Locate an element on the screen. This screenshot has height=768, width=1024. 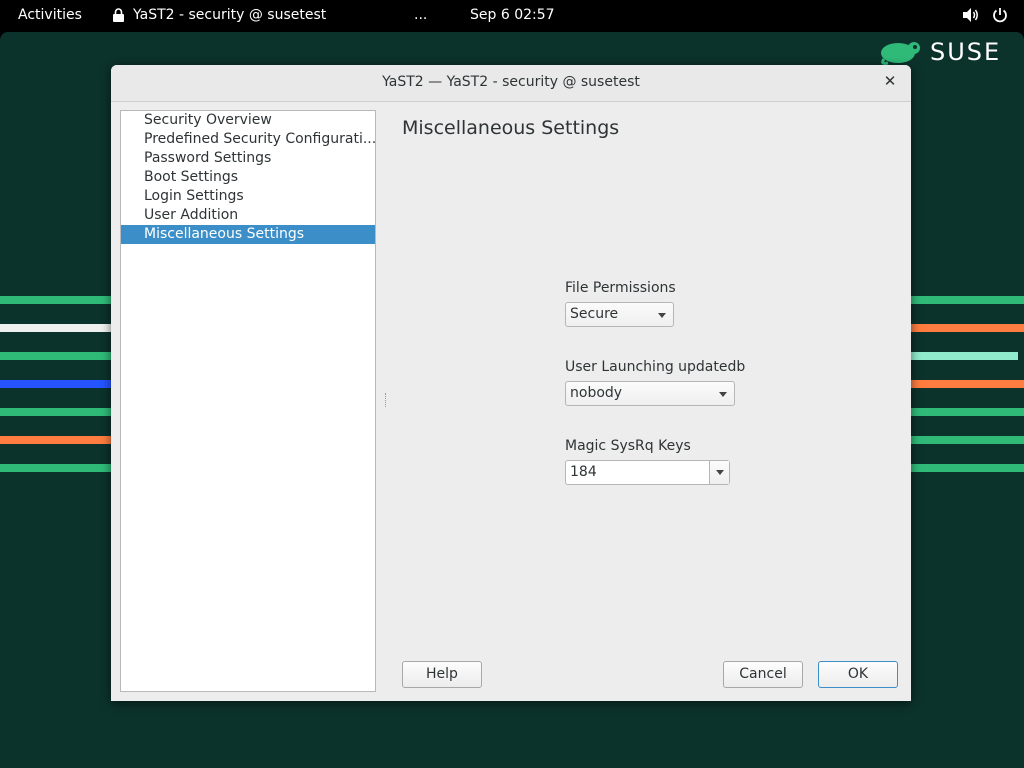
splitter-handle is located at coordinates (386, 400).